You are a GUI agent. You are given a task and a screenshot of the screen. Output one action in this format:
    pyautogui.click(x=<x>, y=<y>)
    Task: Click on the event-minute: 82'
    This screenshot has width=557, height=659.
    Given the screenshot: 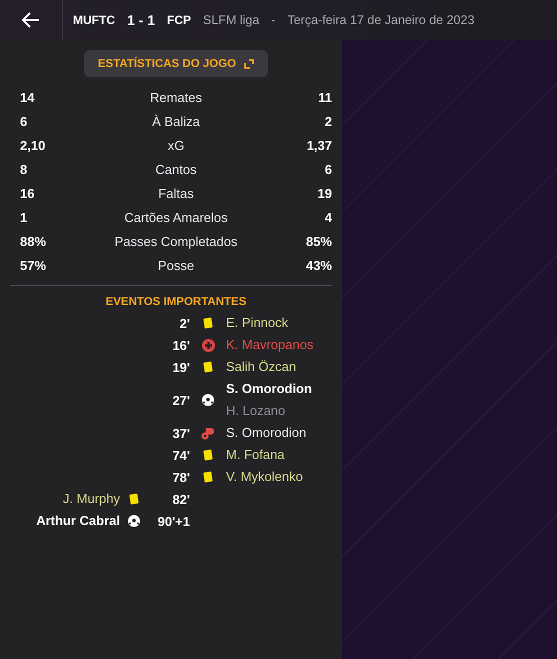 What is the action you would take?
    pyautogui.click(x=181, y=499)
    